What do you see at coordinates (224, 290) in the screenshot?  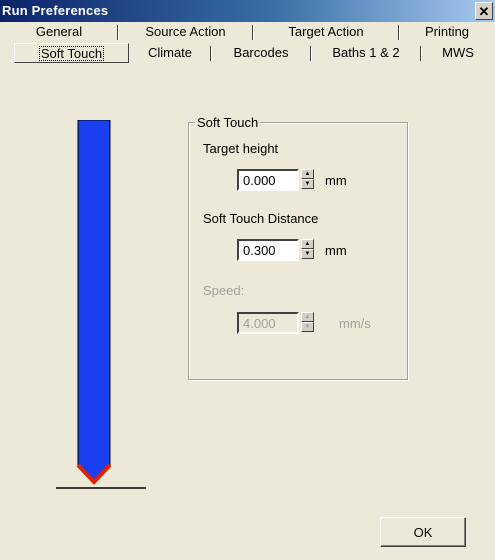 I see `speed-label: Speed:` at bounding box center [224, 290].